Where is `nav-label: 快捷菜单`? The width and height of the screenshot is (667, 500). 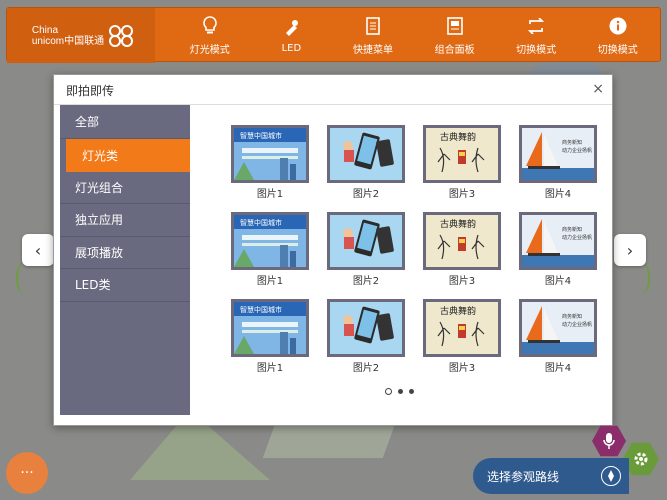
nav-label: 快捷菜单 is located at coordinates (372, 50).